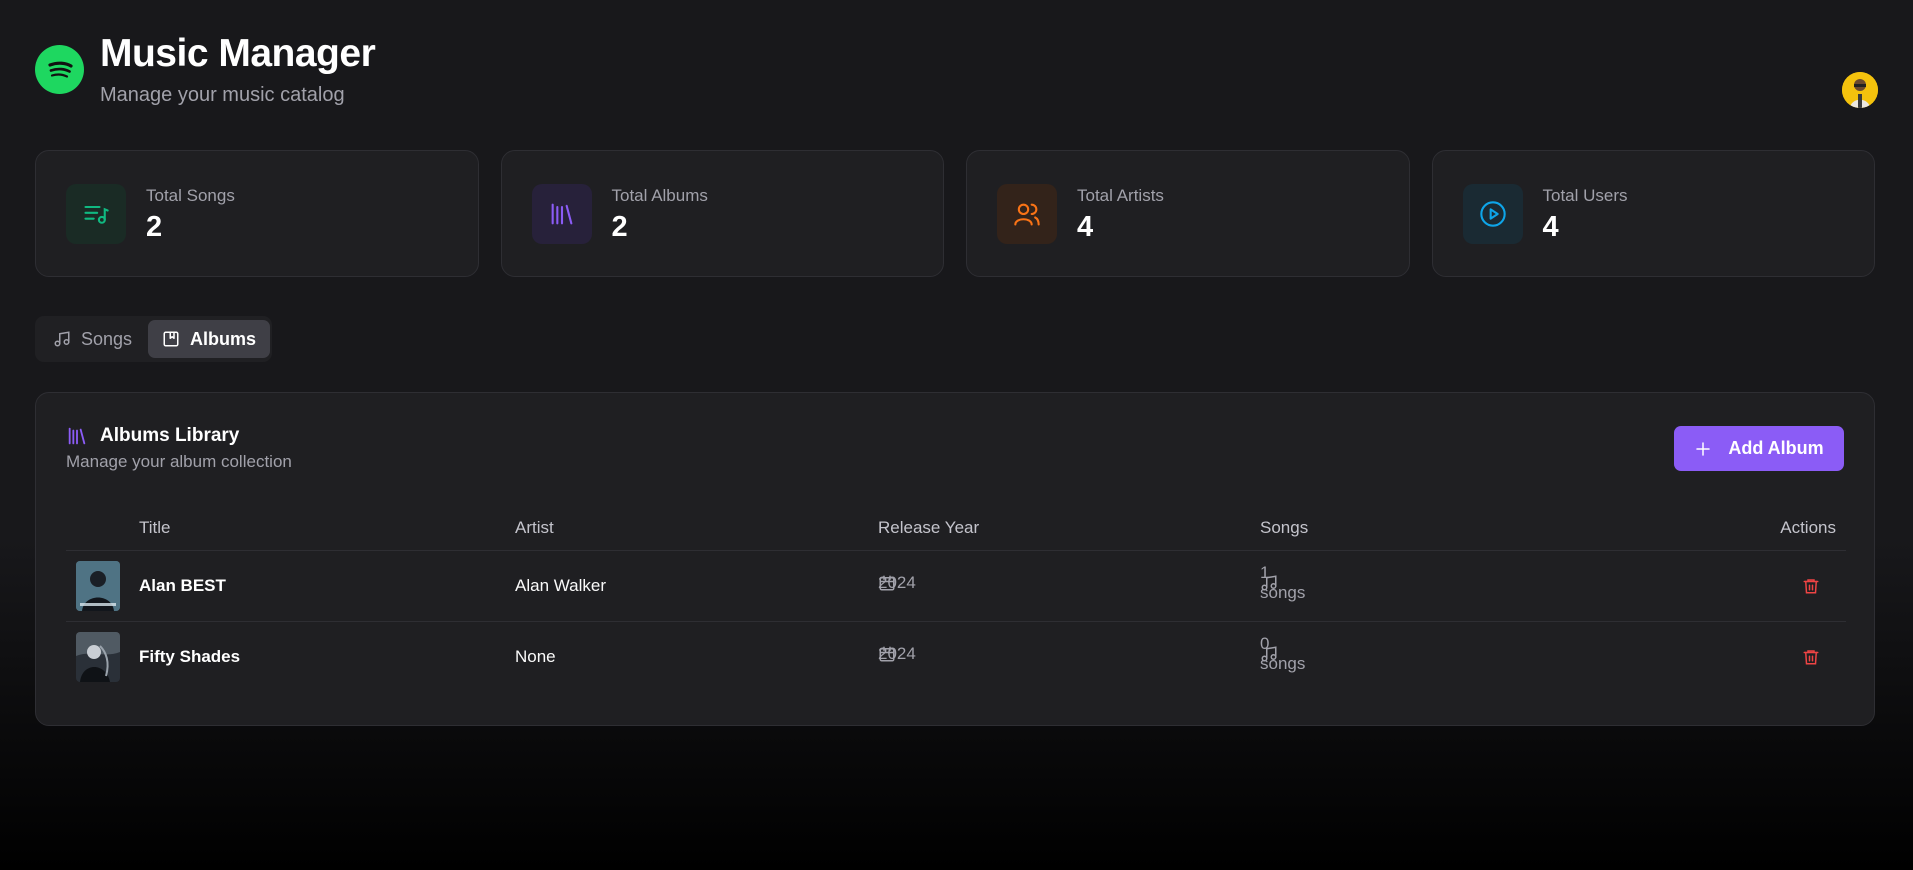  Describe the element at coordinates (1653, 213) in the screenshot. I see `stat-card-users: Total Users 4` at that location.